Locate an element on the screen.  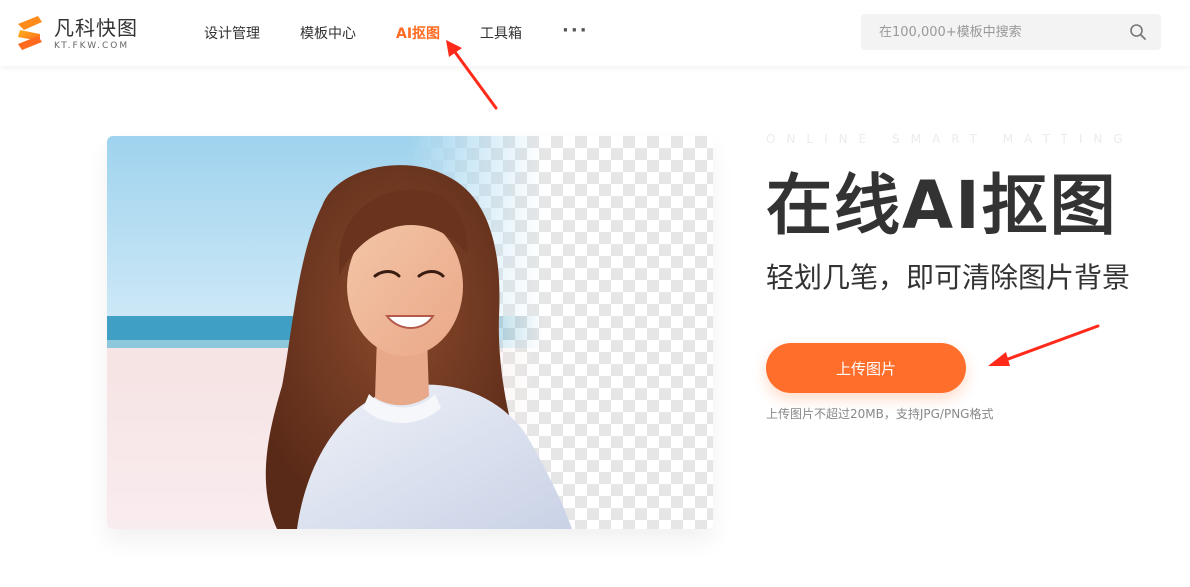
logo-s-icon is located at coordinates (30, 33).